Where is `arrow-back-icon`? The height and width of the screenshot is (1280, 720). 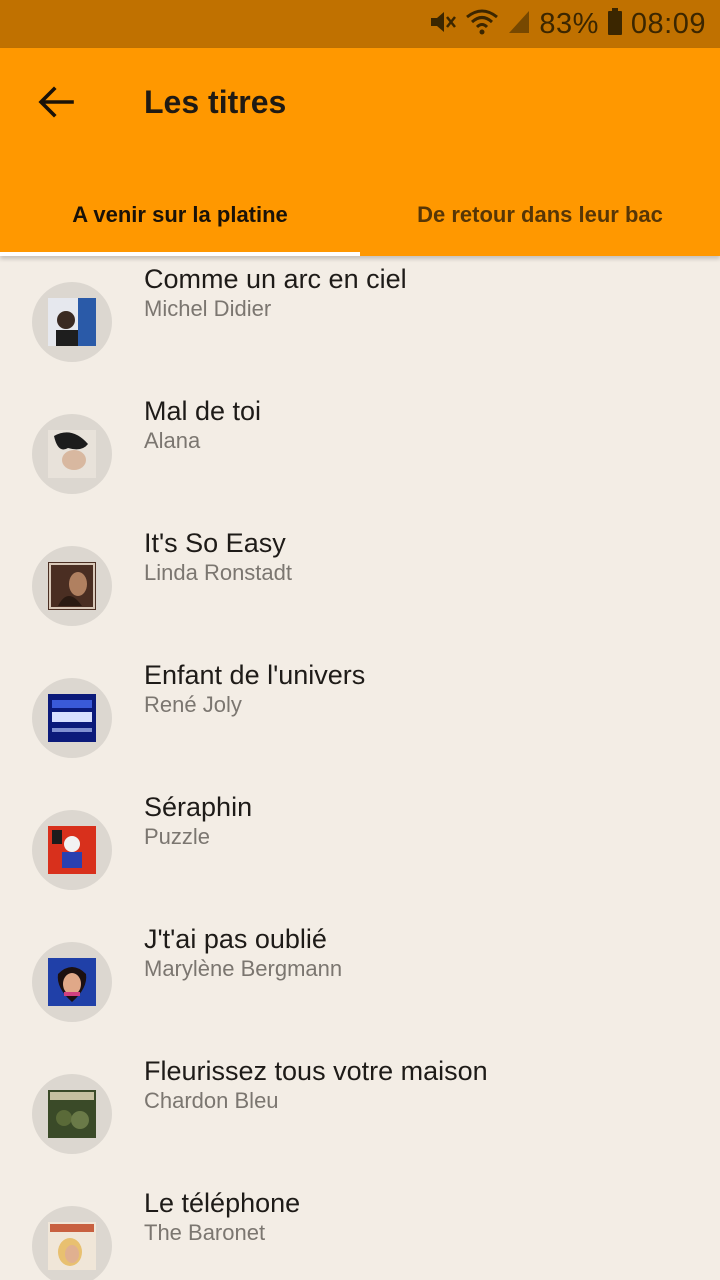 arrow-back-icon is located at coordinates (56, 104).